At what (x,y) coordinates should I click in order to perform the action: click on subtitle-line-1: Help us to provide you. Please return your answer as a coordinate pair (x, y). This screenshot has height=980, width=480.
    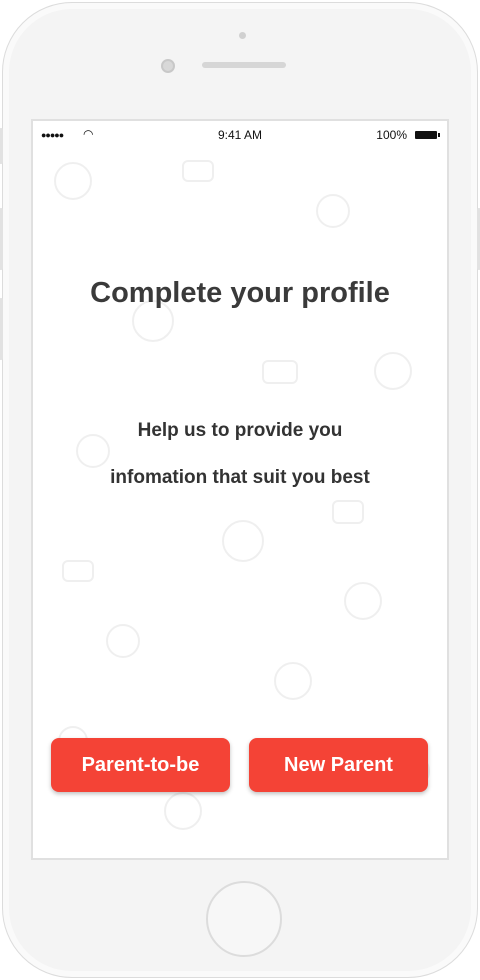
    Looking at the image, I should click on (240, 430).